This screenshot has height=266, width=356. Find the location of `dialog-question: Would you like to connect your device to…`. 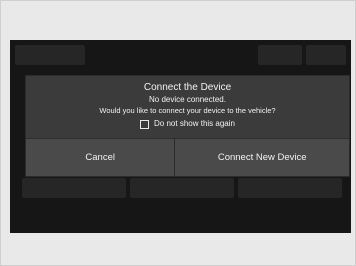

dialog-question: Would you like to connect your device to… is located at coordinates (187, 110).